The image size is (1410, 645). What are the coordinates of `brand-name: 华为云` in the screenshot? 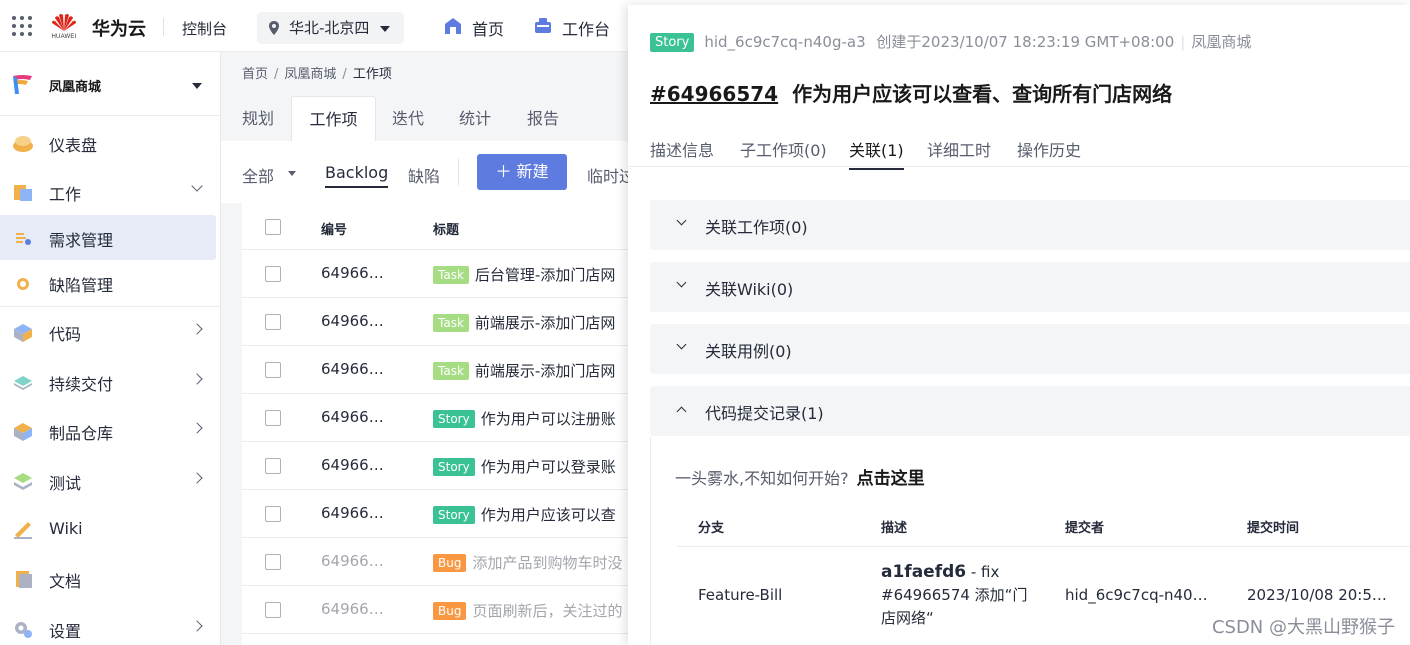 It's located at (119, 28).